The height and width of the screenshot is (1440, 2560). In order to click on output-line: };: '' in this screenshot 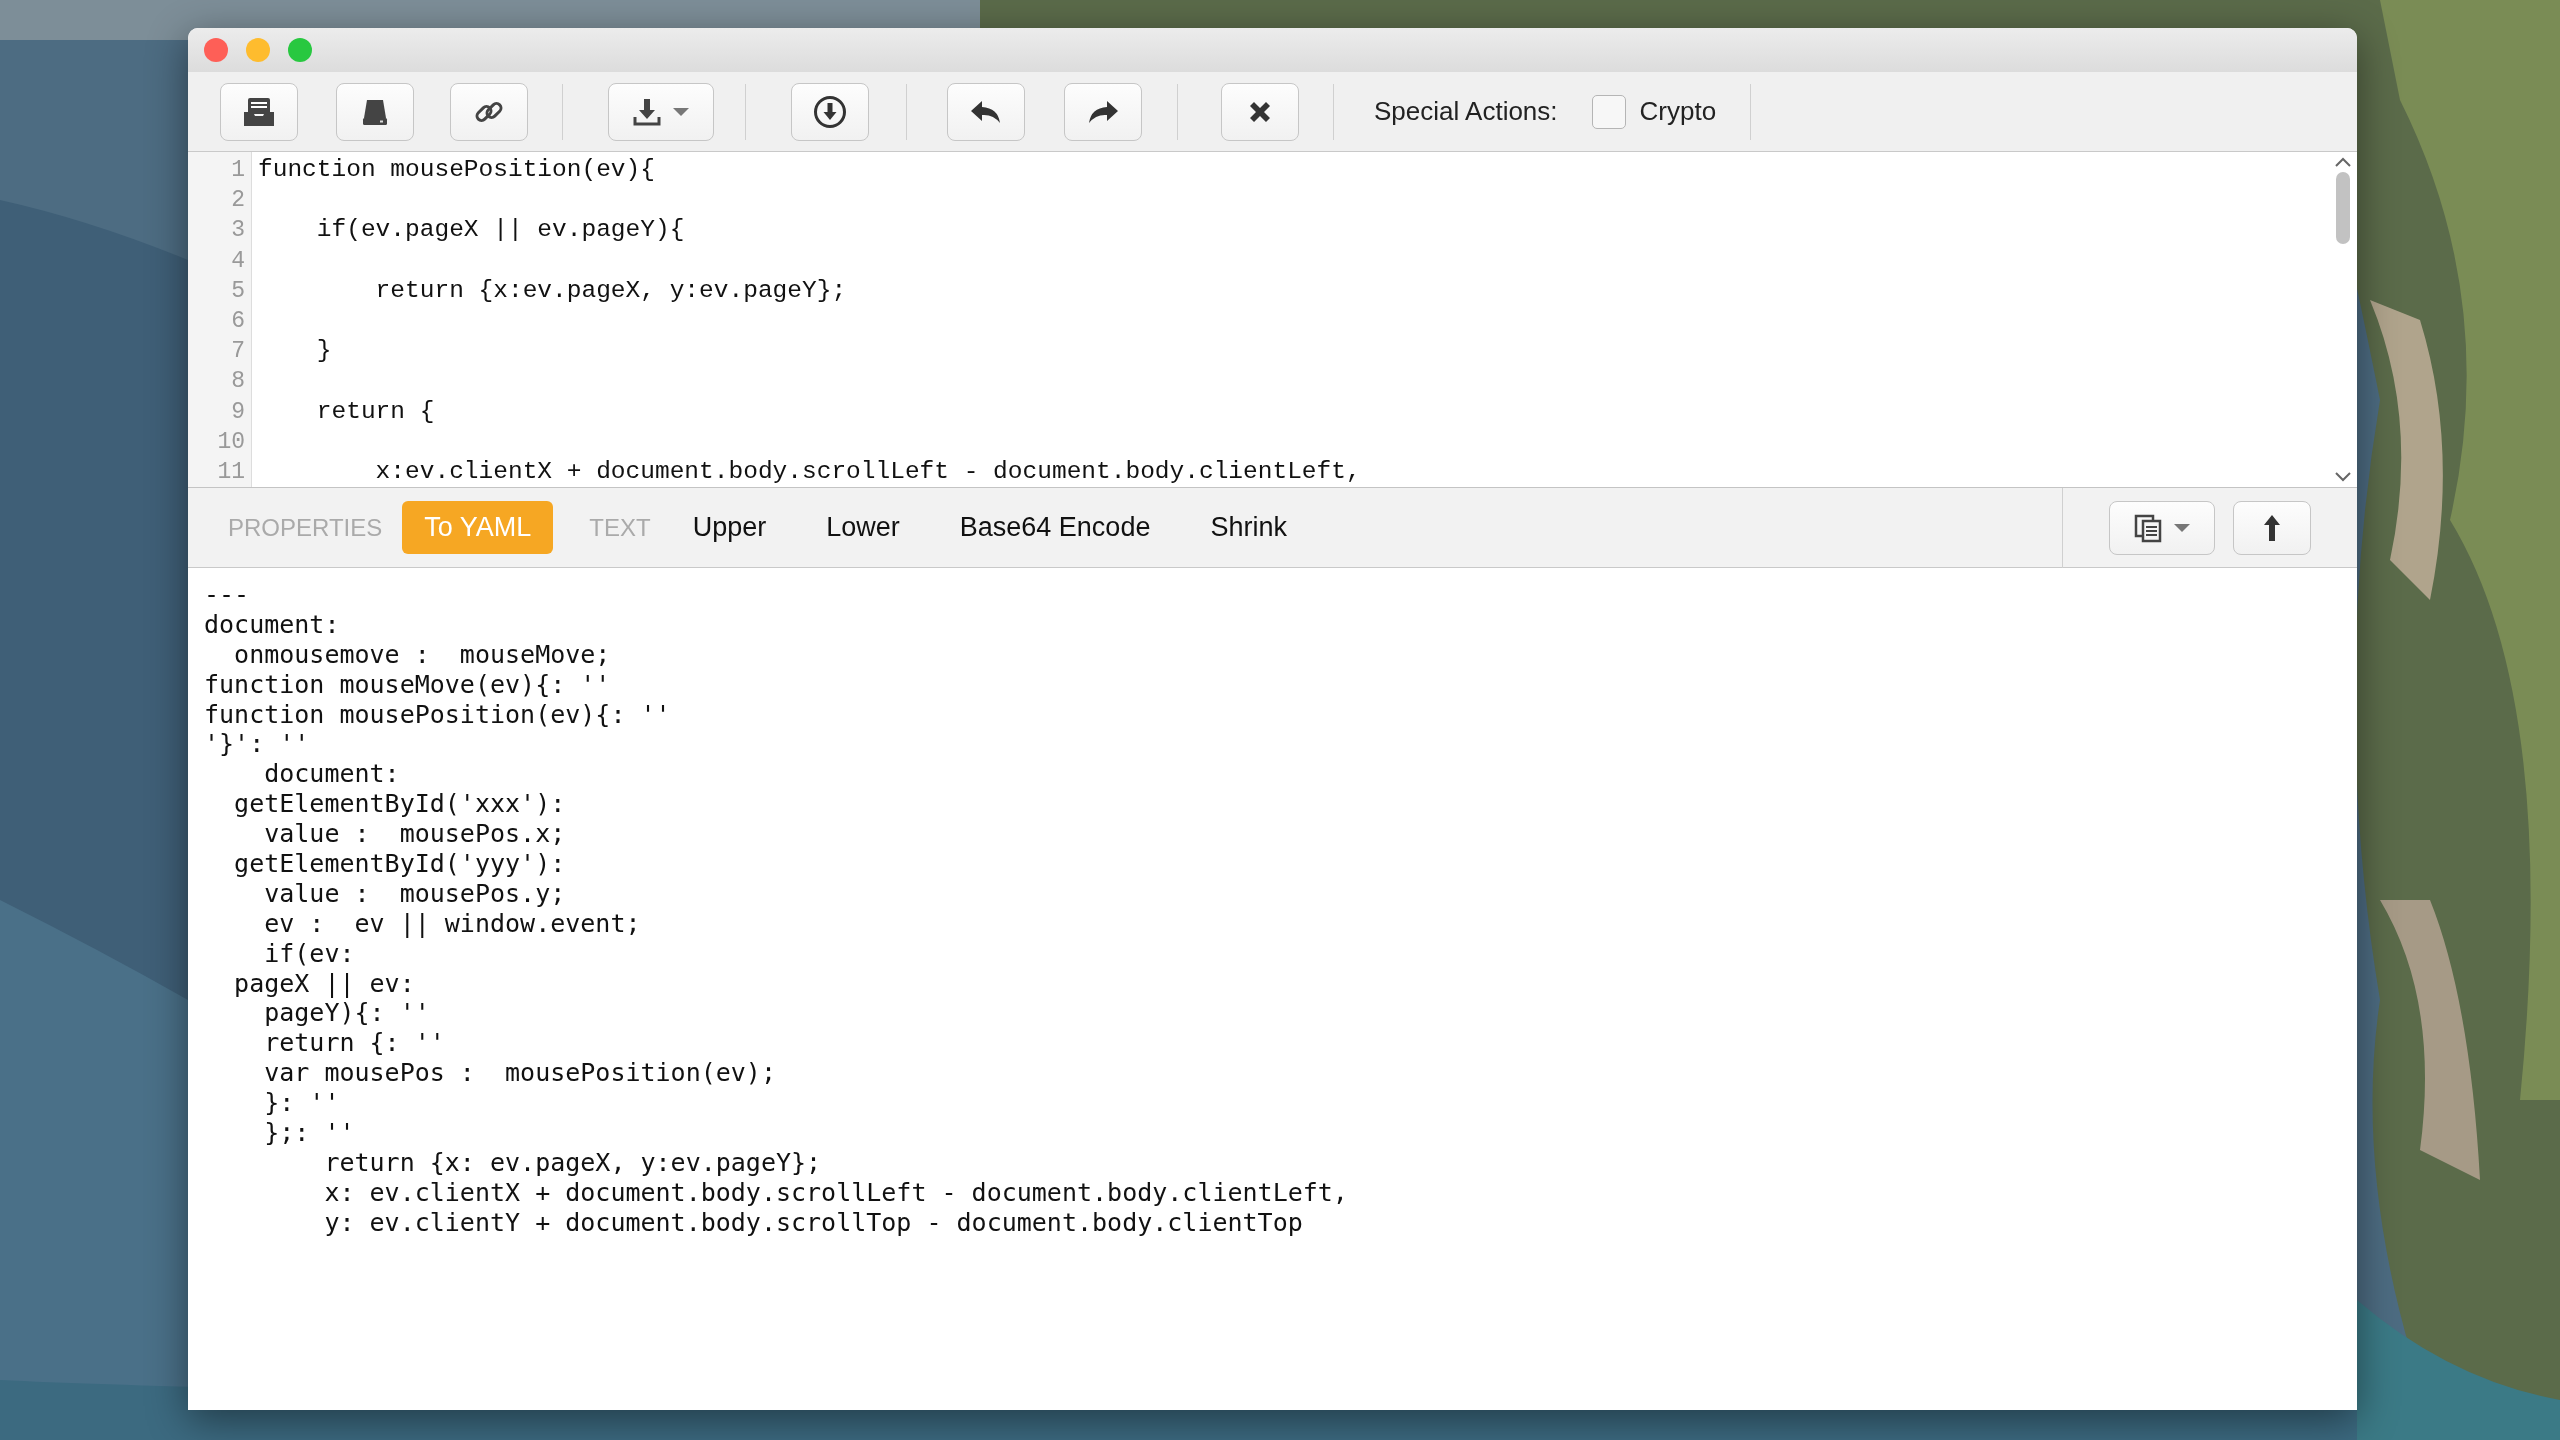, I will do `click(309, 1133)`.